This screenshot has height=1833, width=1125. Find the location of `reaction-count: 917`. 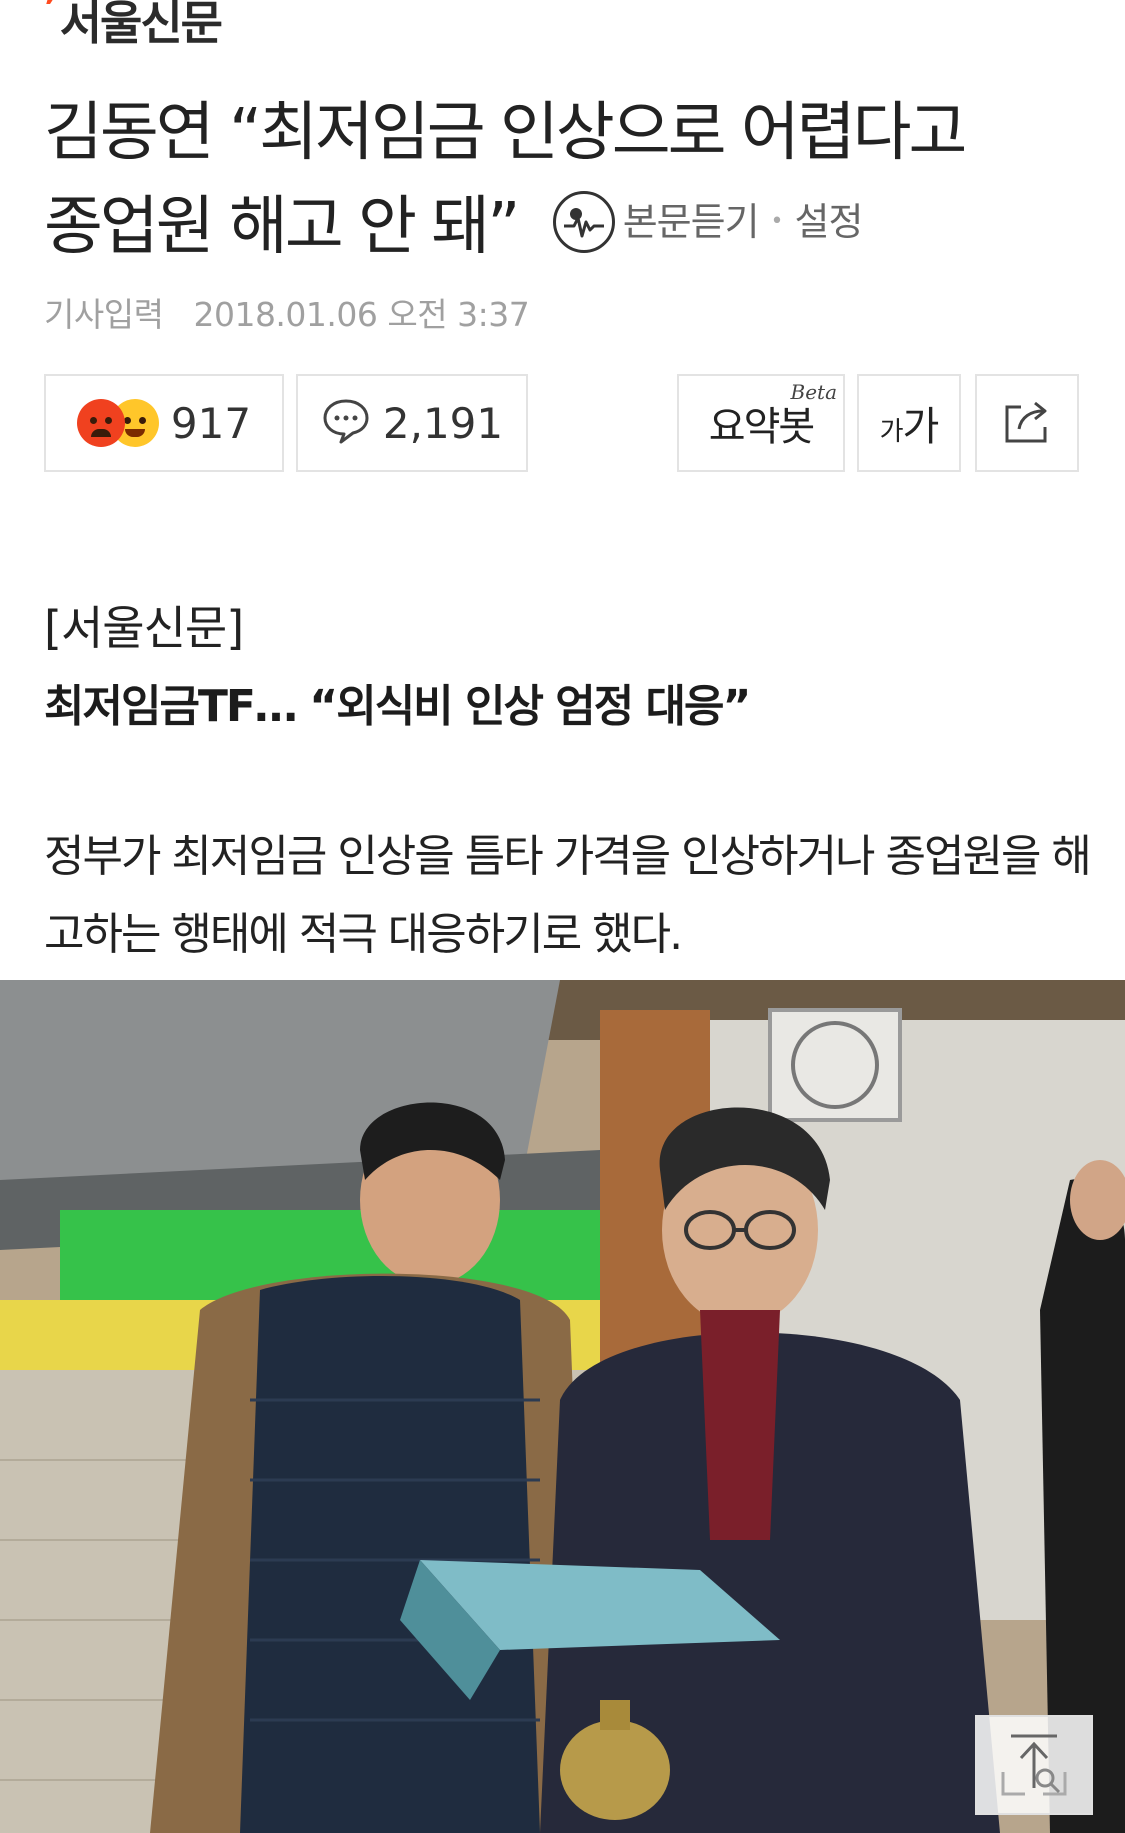

reaction-count: 917 is located at coordinates (211, 423).